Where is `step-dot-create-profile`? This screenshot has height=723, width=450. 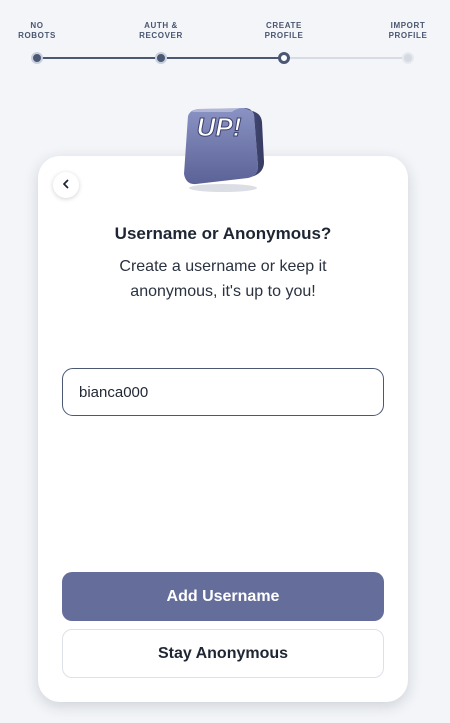 step-dot-create-profile is located at coordinates (284, 58).